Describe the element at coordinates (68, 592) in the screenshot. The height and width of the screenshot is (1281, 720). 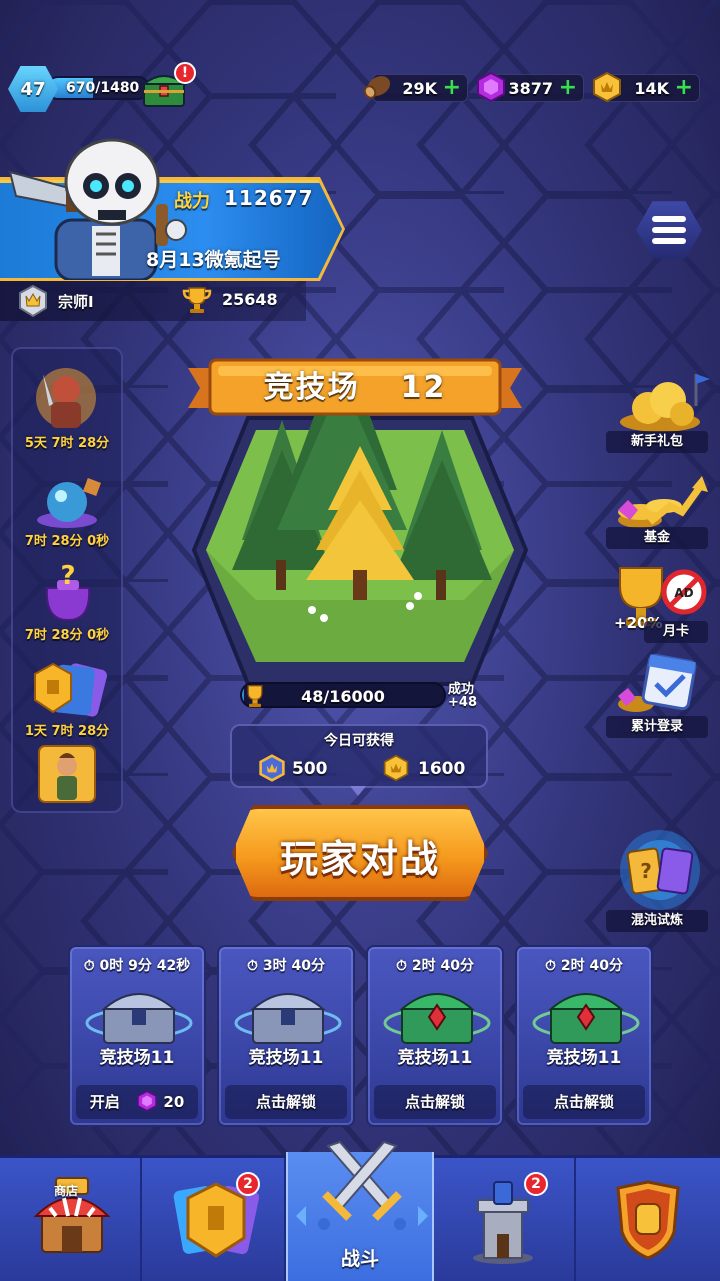
I see `mystery-bag-icon: ?` at that location.